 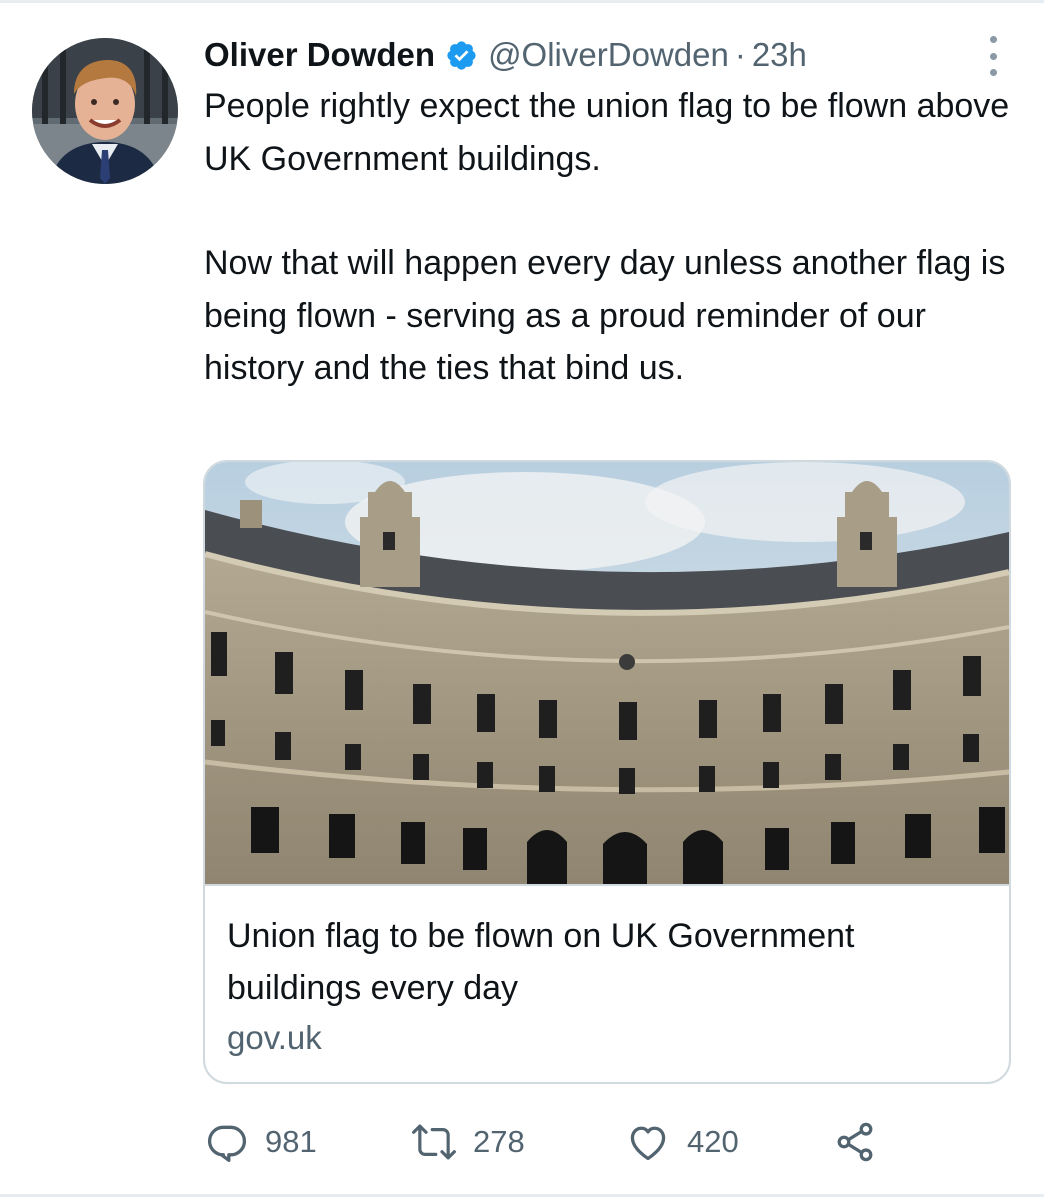 What do you see at coordinates (993, 56) in the screenshot?
I see `more-vertical-icon` at bounding box center [993, 56].